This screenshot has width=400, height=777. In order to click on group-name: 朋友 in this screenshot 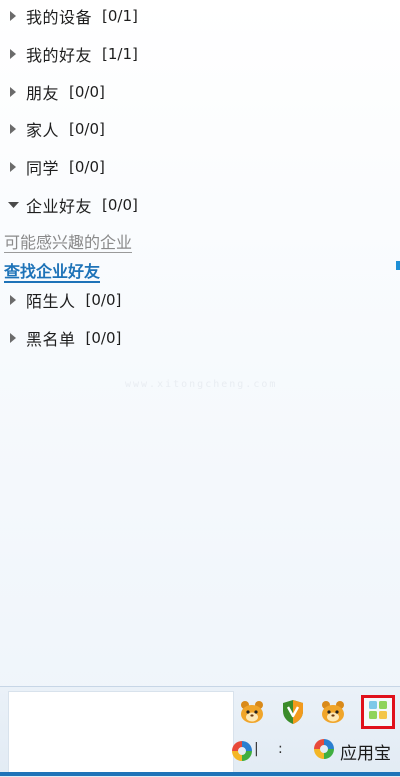, I will do `click(43, 93)`.